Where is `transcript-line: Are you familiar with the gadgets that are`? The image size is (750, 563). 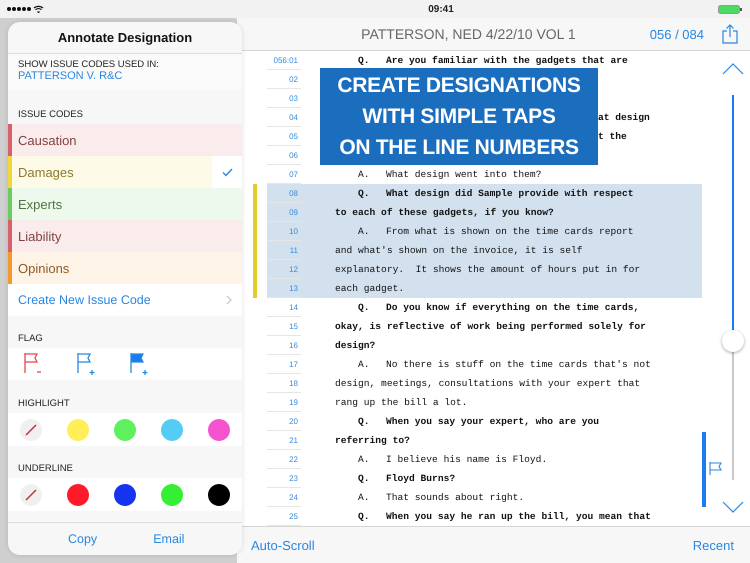
transcript-line: Are you familiar with the gadgets that are is located at coordinates (507, 60).